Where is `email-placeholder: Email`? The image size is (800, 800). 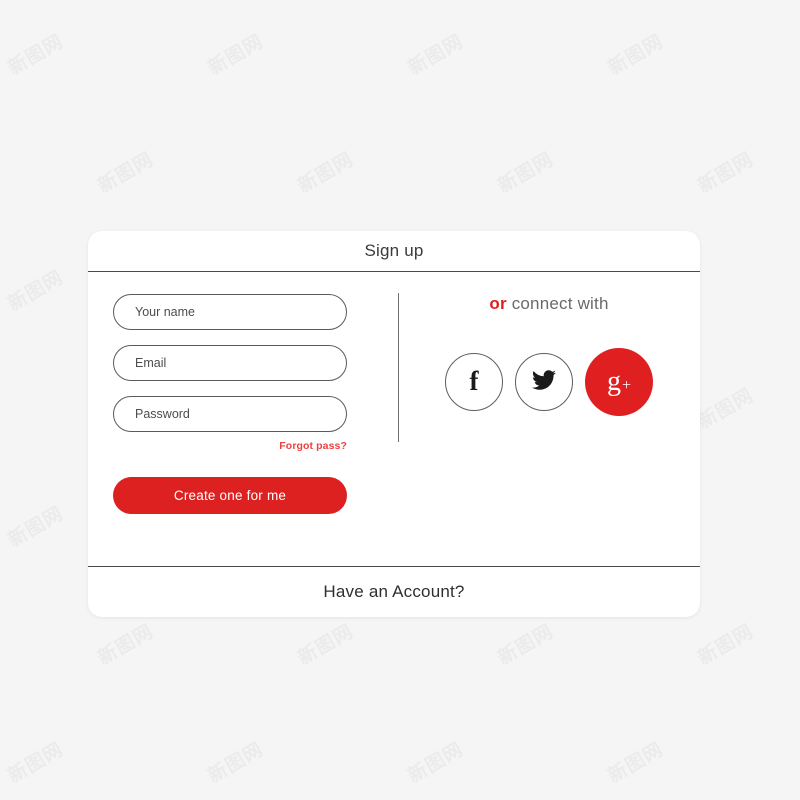 email-placeholder: Email is located at coordinates (151, 363).